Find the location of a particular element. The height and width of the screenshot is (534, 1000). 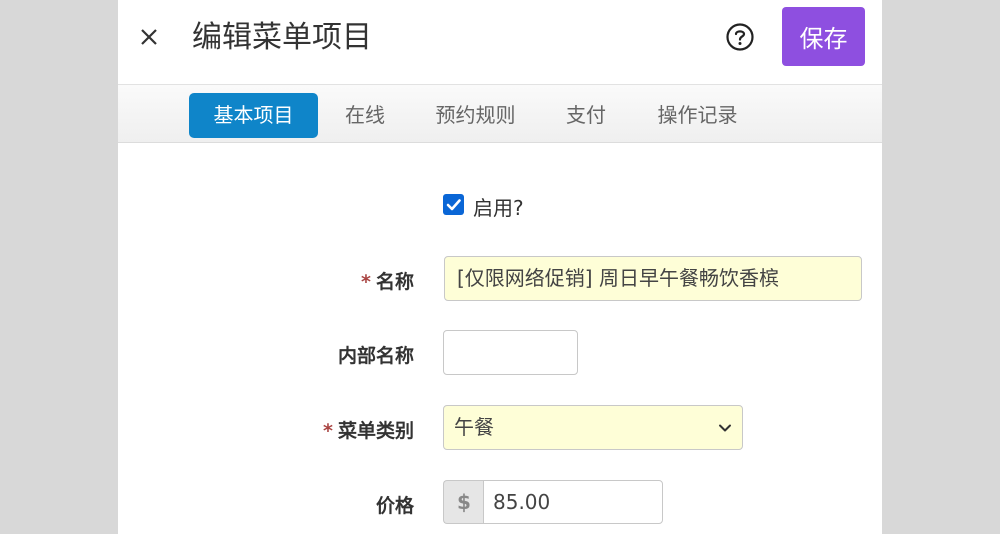

tab-booking-rules: 预约规则 is located at coordinates (475, 115).